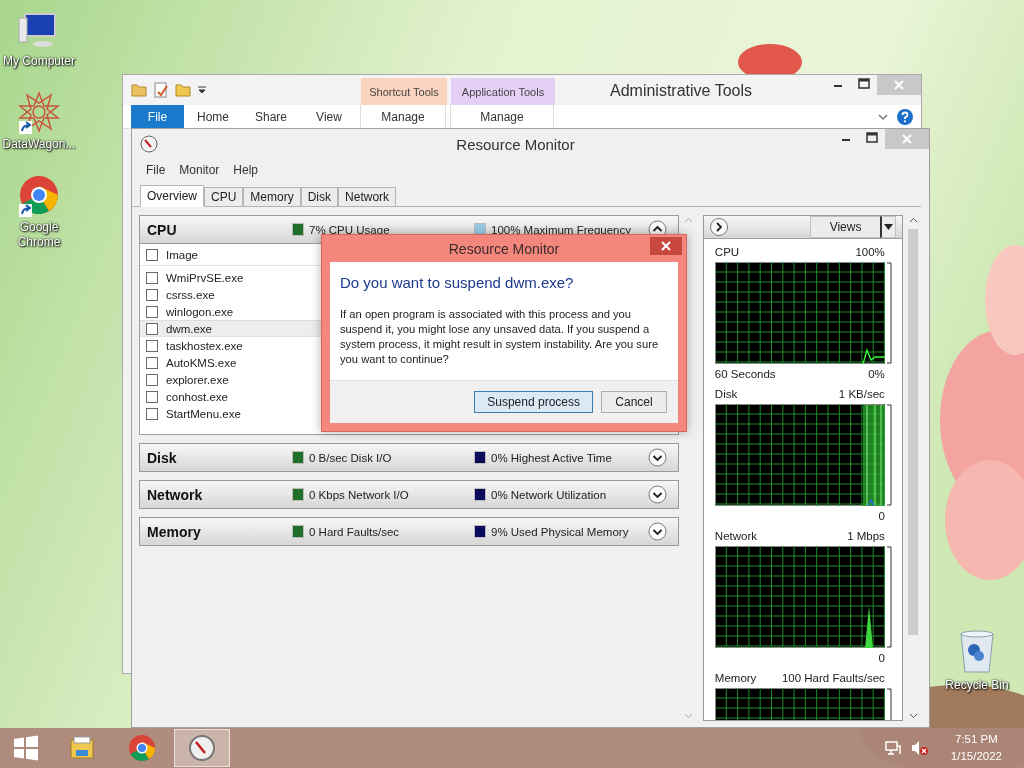 The height and width of the screenshot is (768, 1024). I want to click on indicator-text: 0 Hard Faults/sec, so click(354, 531).